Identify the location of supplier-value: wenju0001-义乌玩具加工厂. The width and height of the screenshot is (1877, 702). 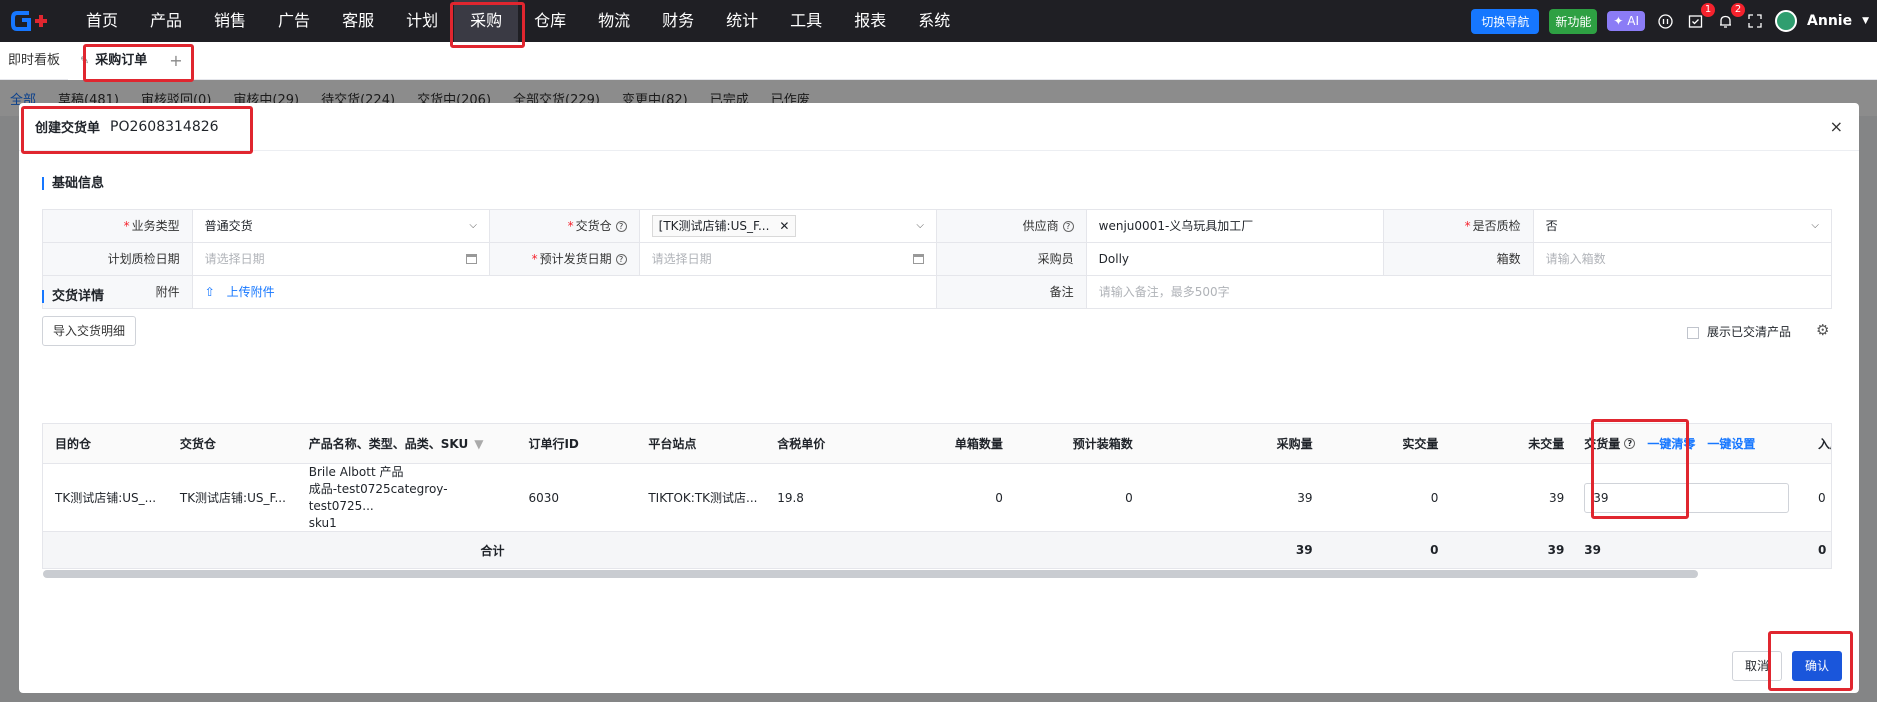
(1235, 226).